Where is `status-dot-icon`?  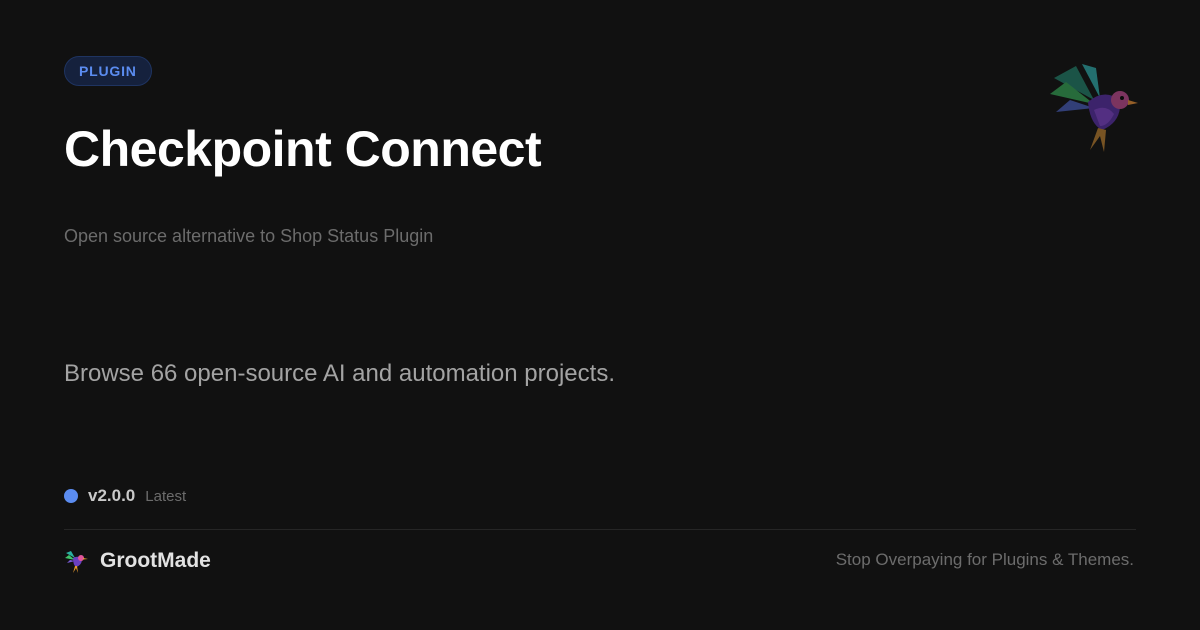 status-dot-icon is located at coordinates (71, 496).